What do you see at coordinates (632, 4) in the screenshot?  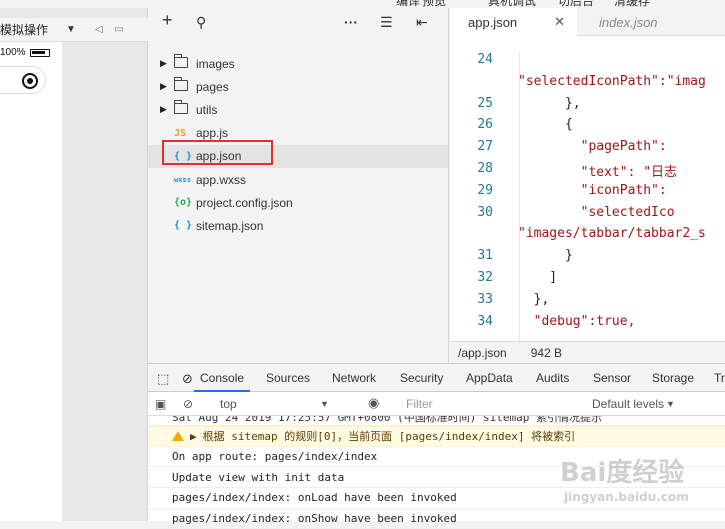 I see `clear-cache-button: 清缓存` at bounding box center [632, 4].